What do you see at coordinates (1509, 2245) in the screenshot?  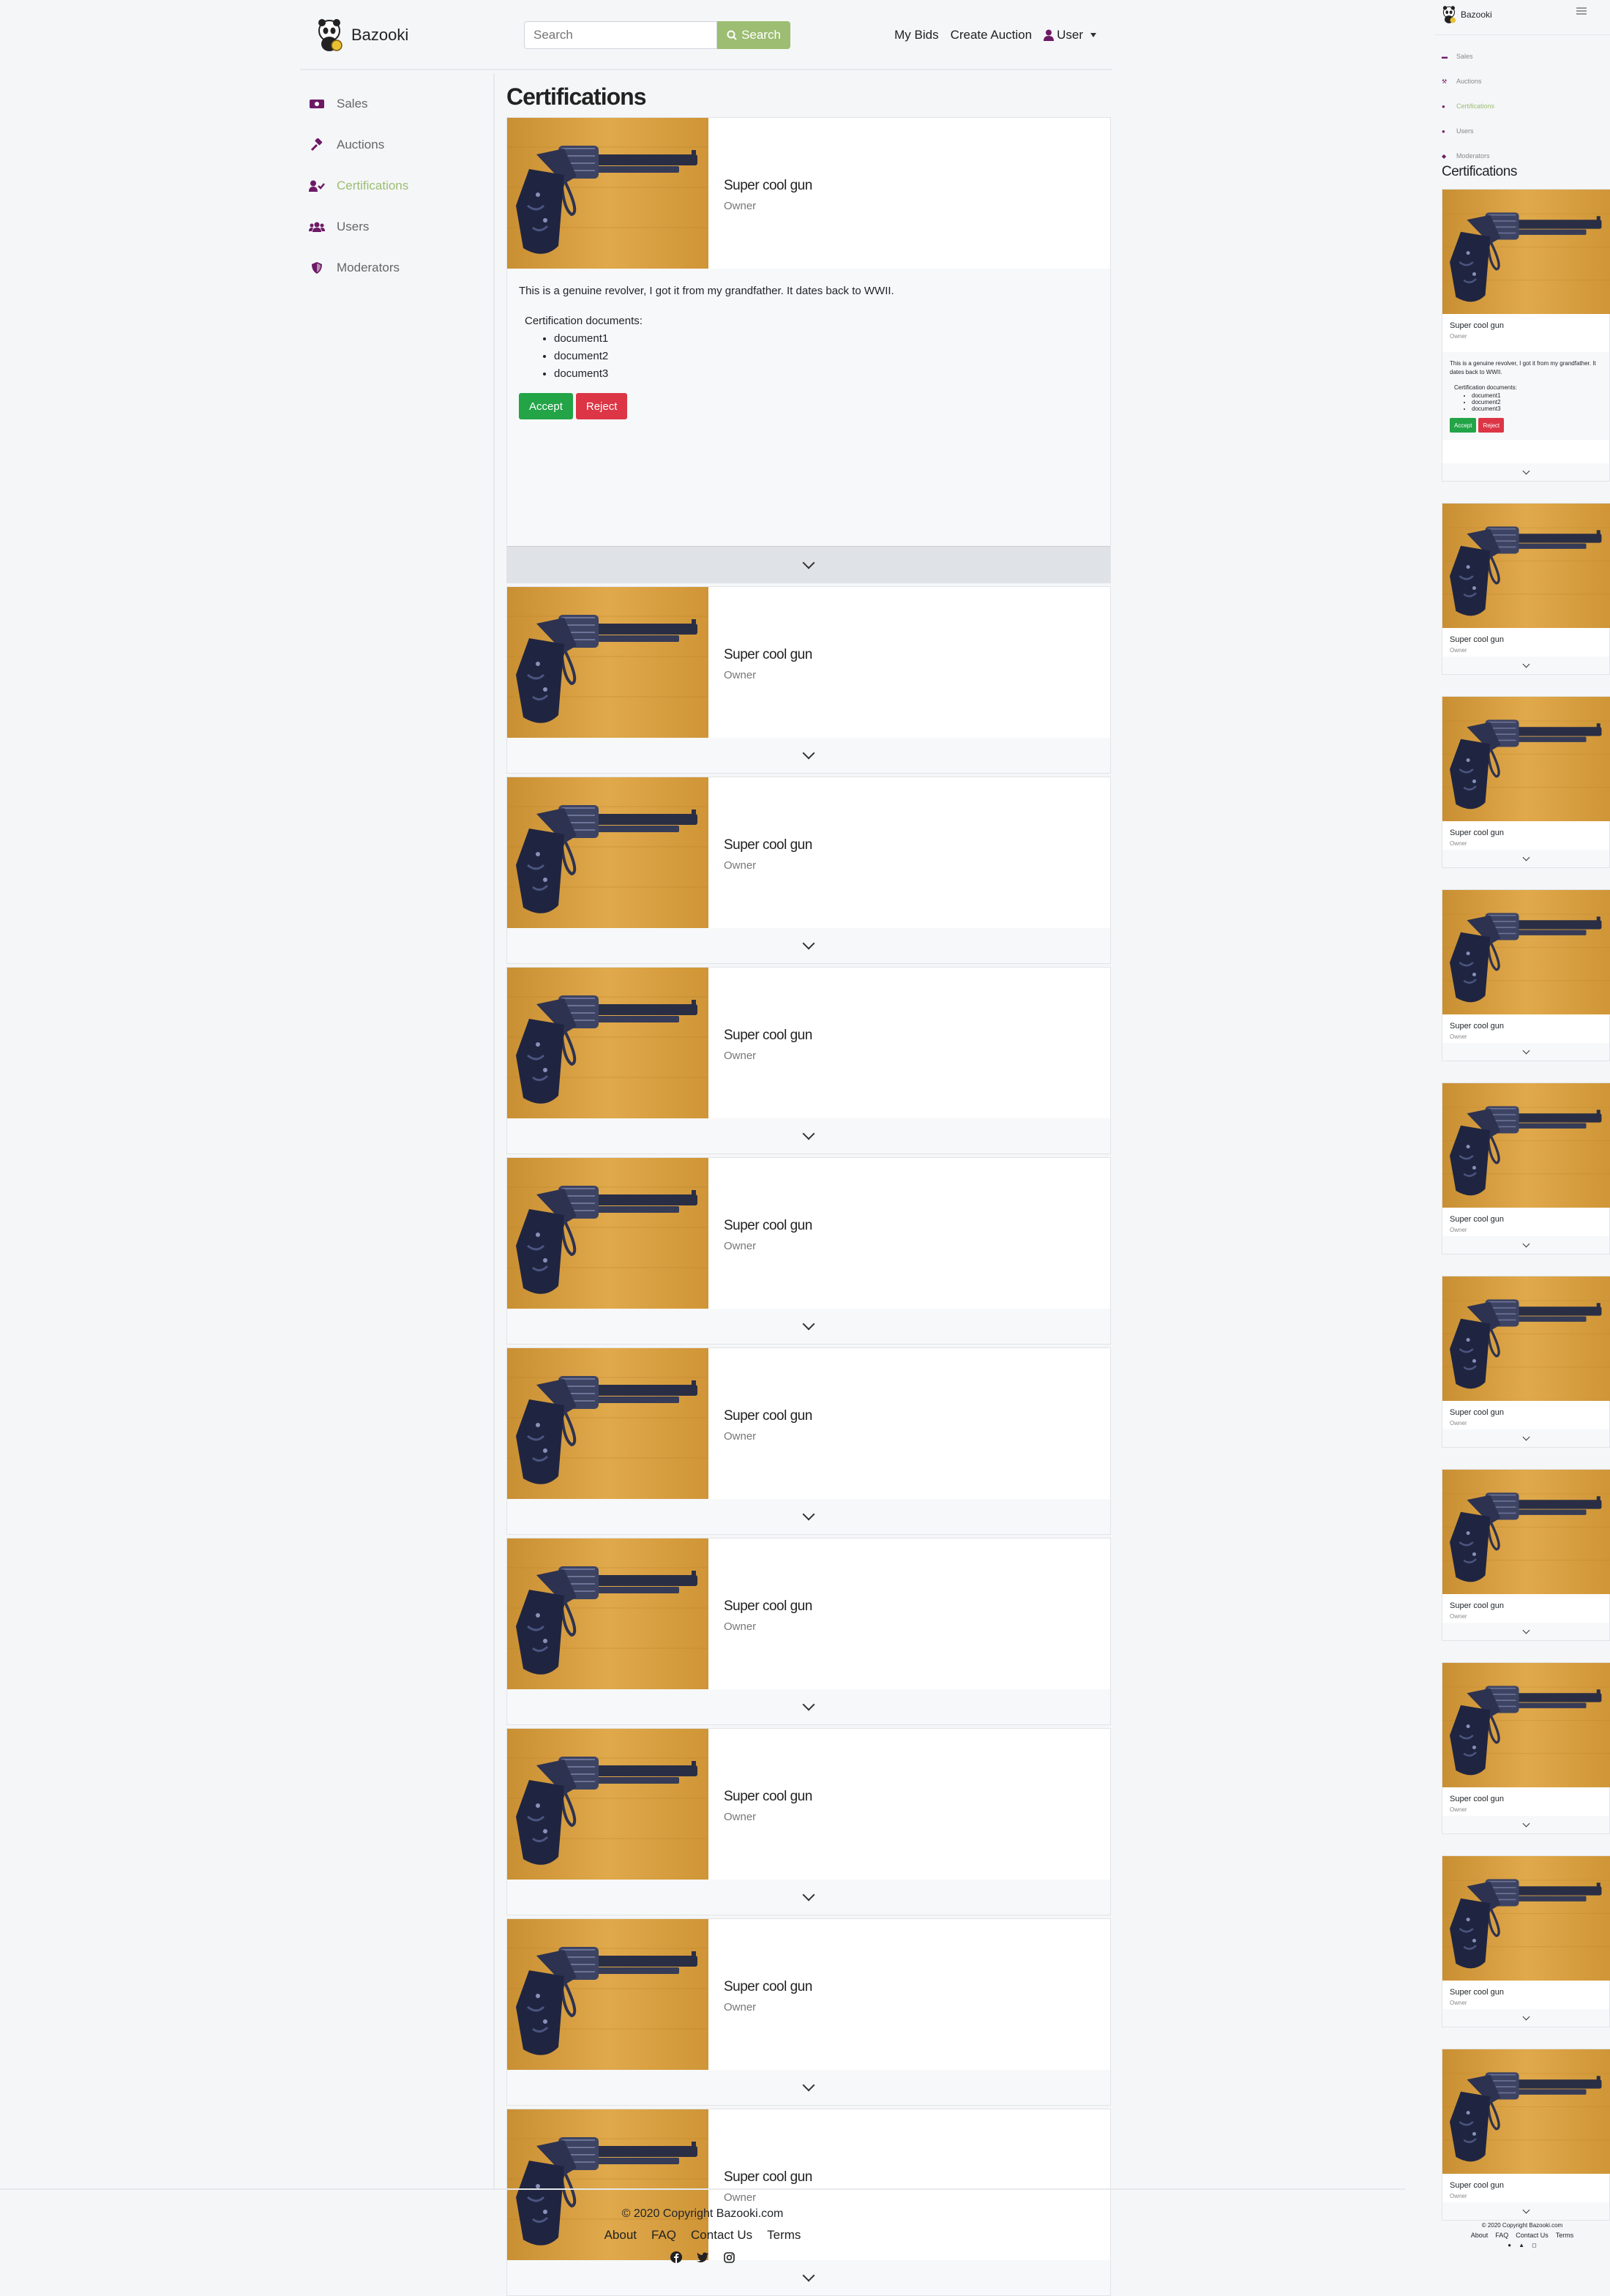 I see `facebook-icon: ●` at bounding box center [1509, 2245].